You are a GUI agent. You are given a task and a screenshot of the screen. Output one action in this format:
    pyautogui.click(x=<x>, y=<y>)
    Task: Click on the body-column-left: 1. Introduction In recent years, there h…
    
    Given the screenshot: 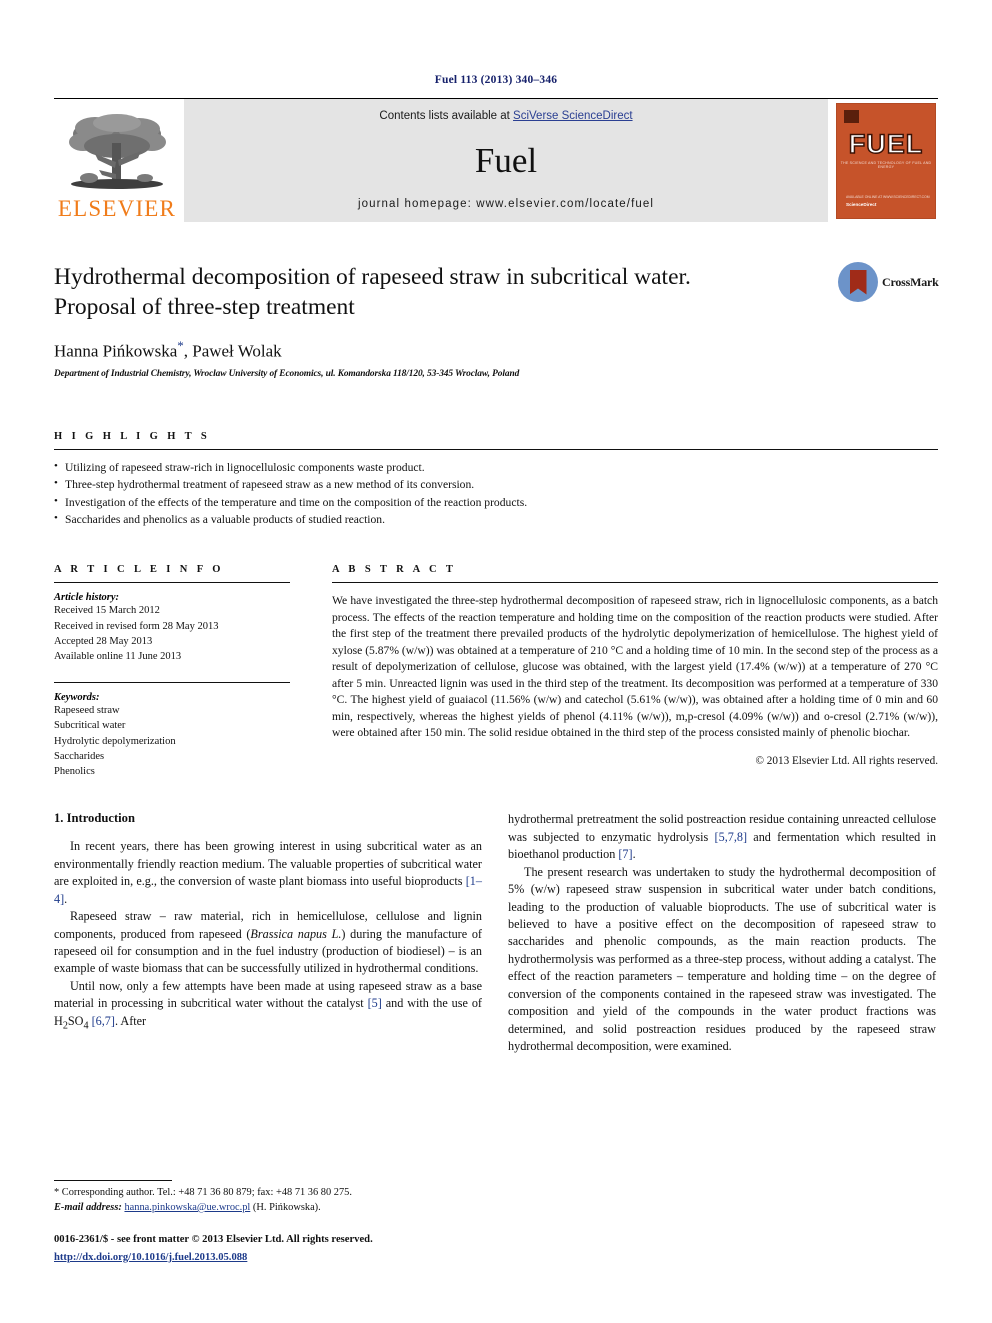 What is the action you would take?
    pyautogui.click(x=268, y=933)
    